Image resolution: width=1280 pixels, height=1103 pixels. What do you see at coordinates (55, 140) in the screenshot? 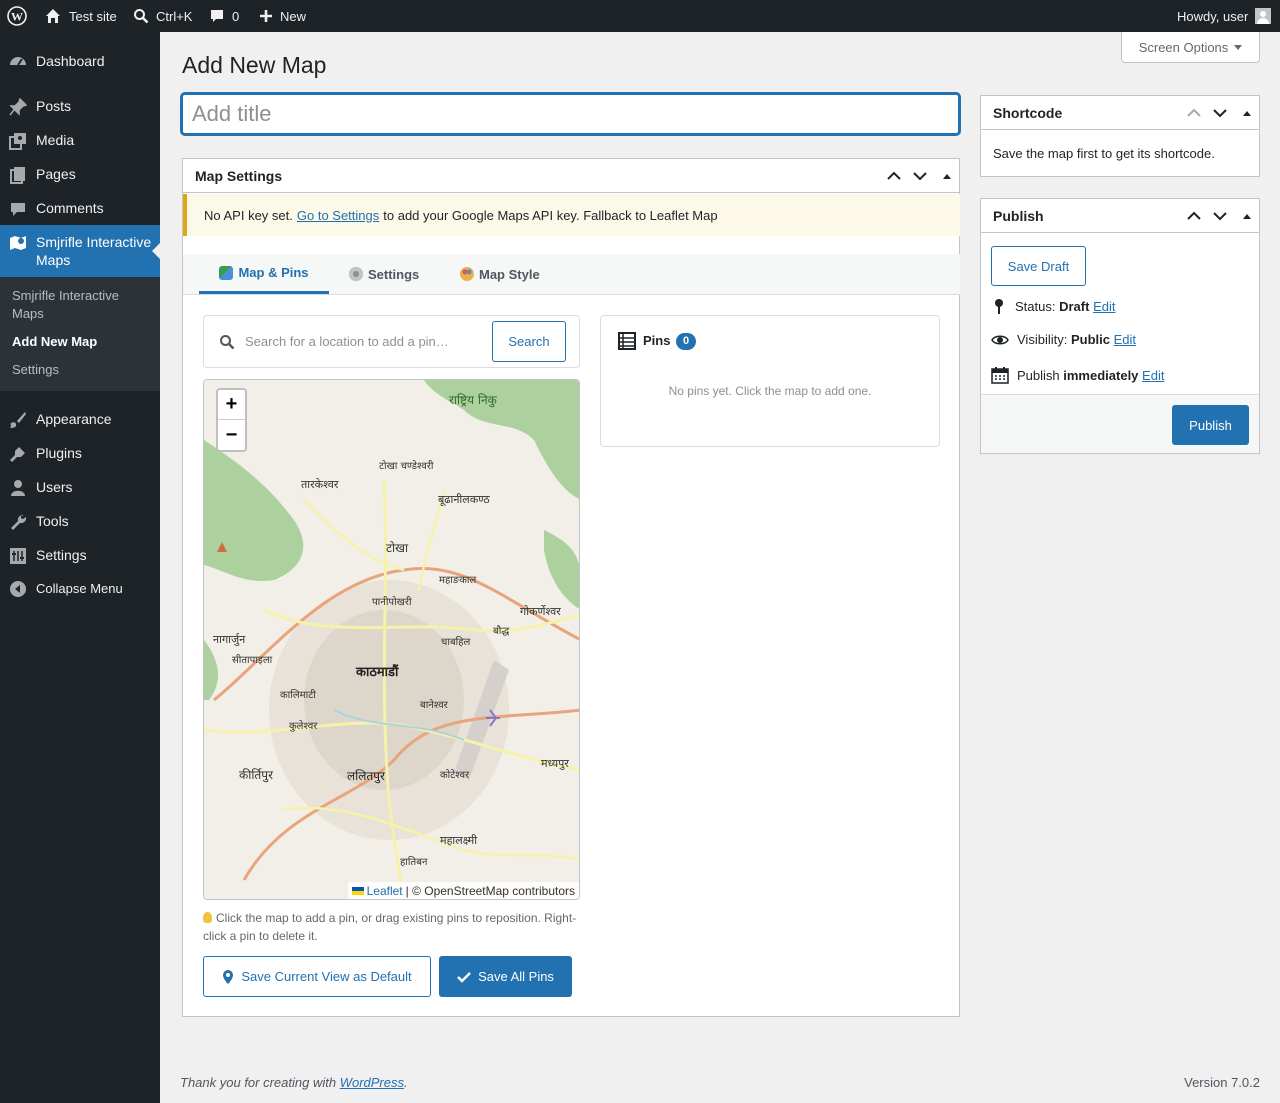
I see `menu-label: Media` at bounding box center [55, 140].